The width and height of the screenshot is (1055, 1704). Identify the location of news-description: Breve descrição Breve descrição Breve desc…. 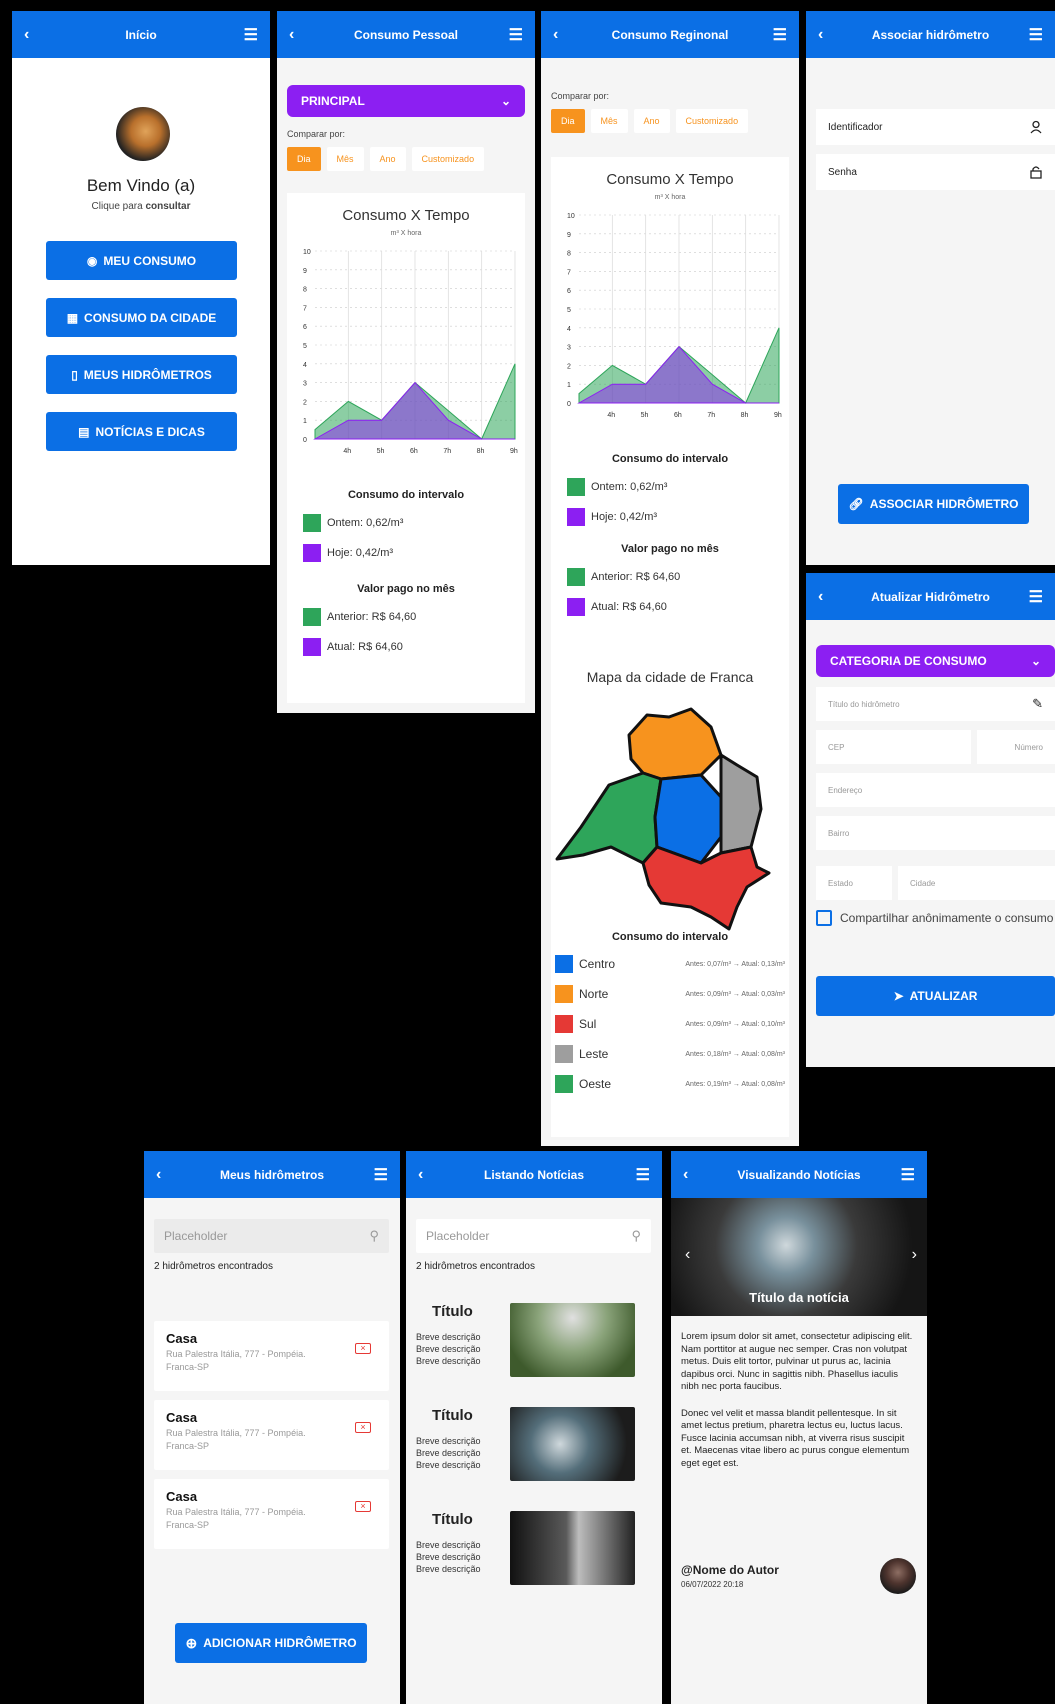
(448, 1453).